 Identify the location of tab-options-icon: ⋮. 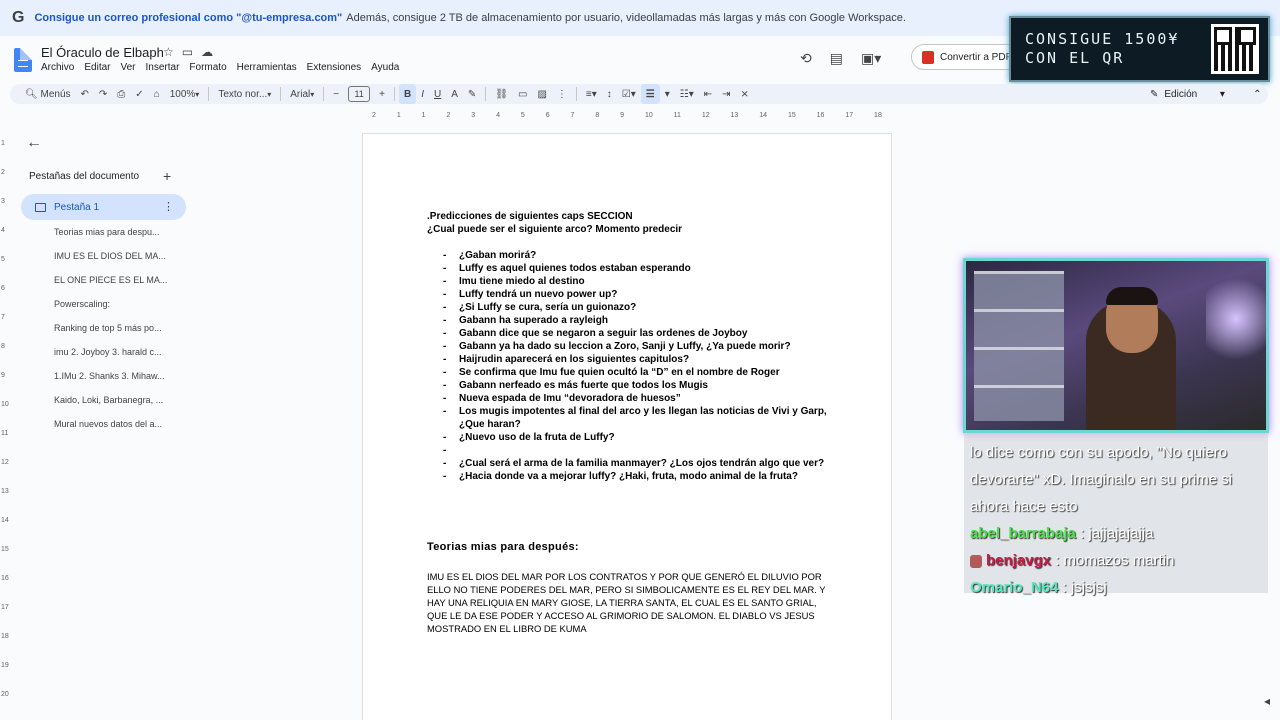
(168, 206).